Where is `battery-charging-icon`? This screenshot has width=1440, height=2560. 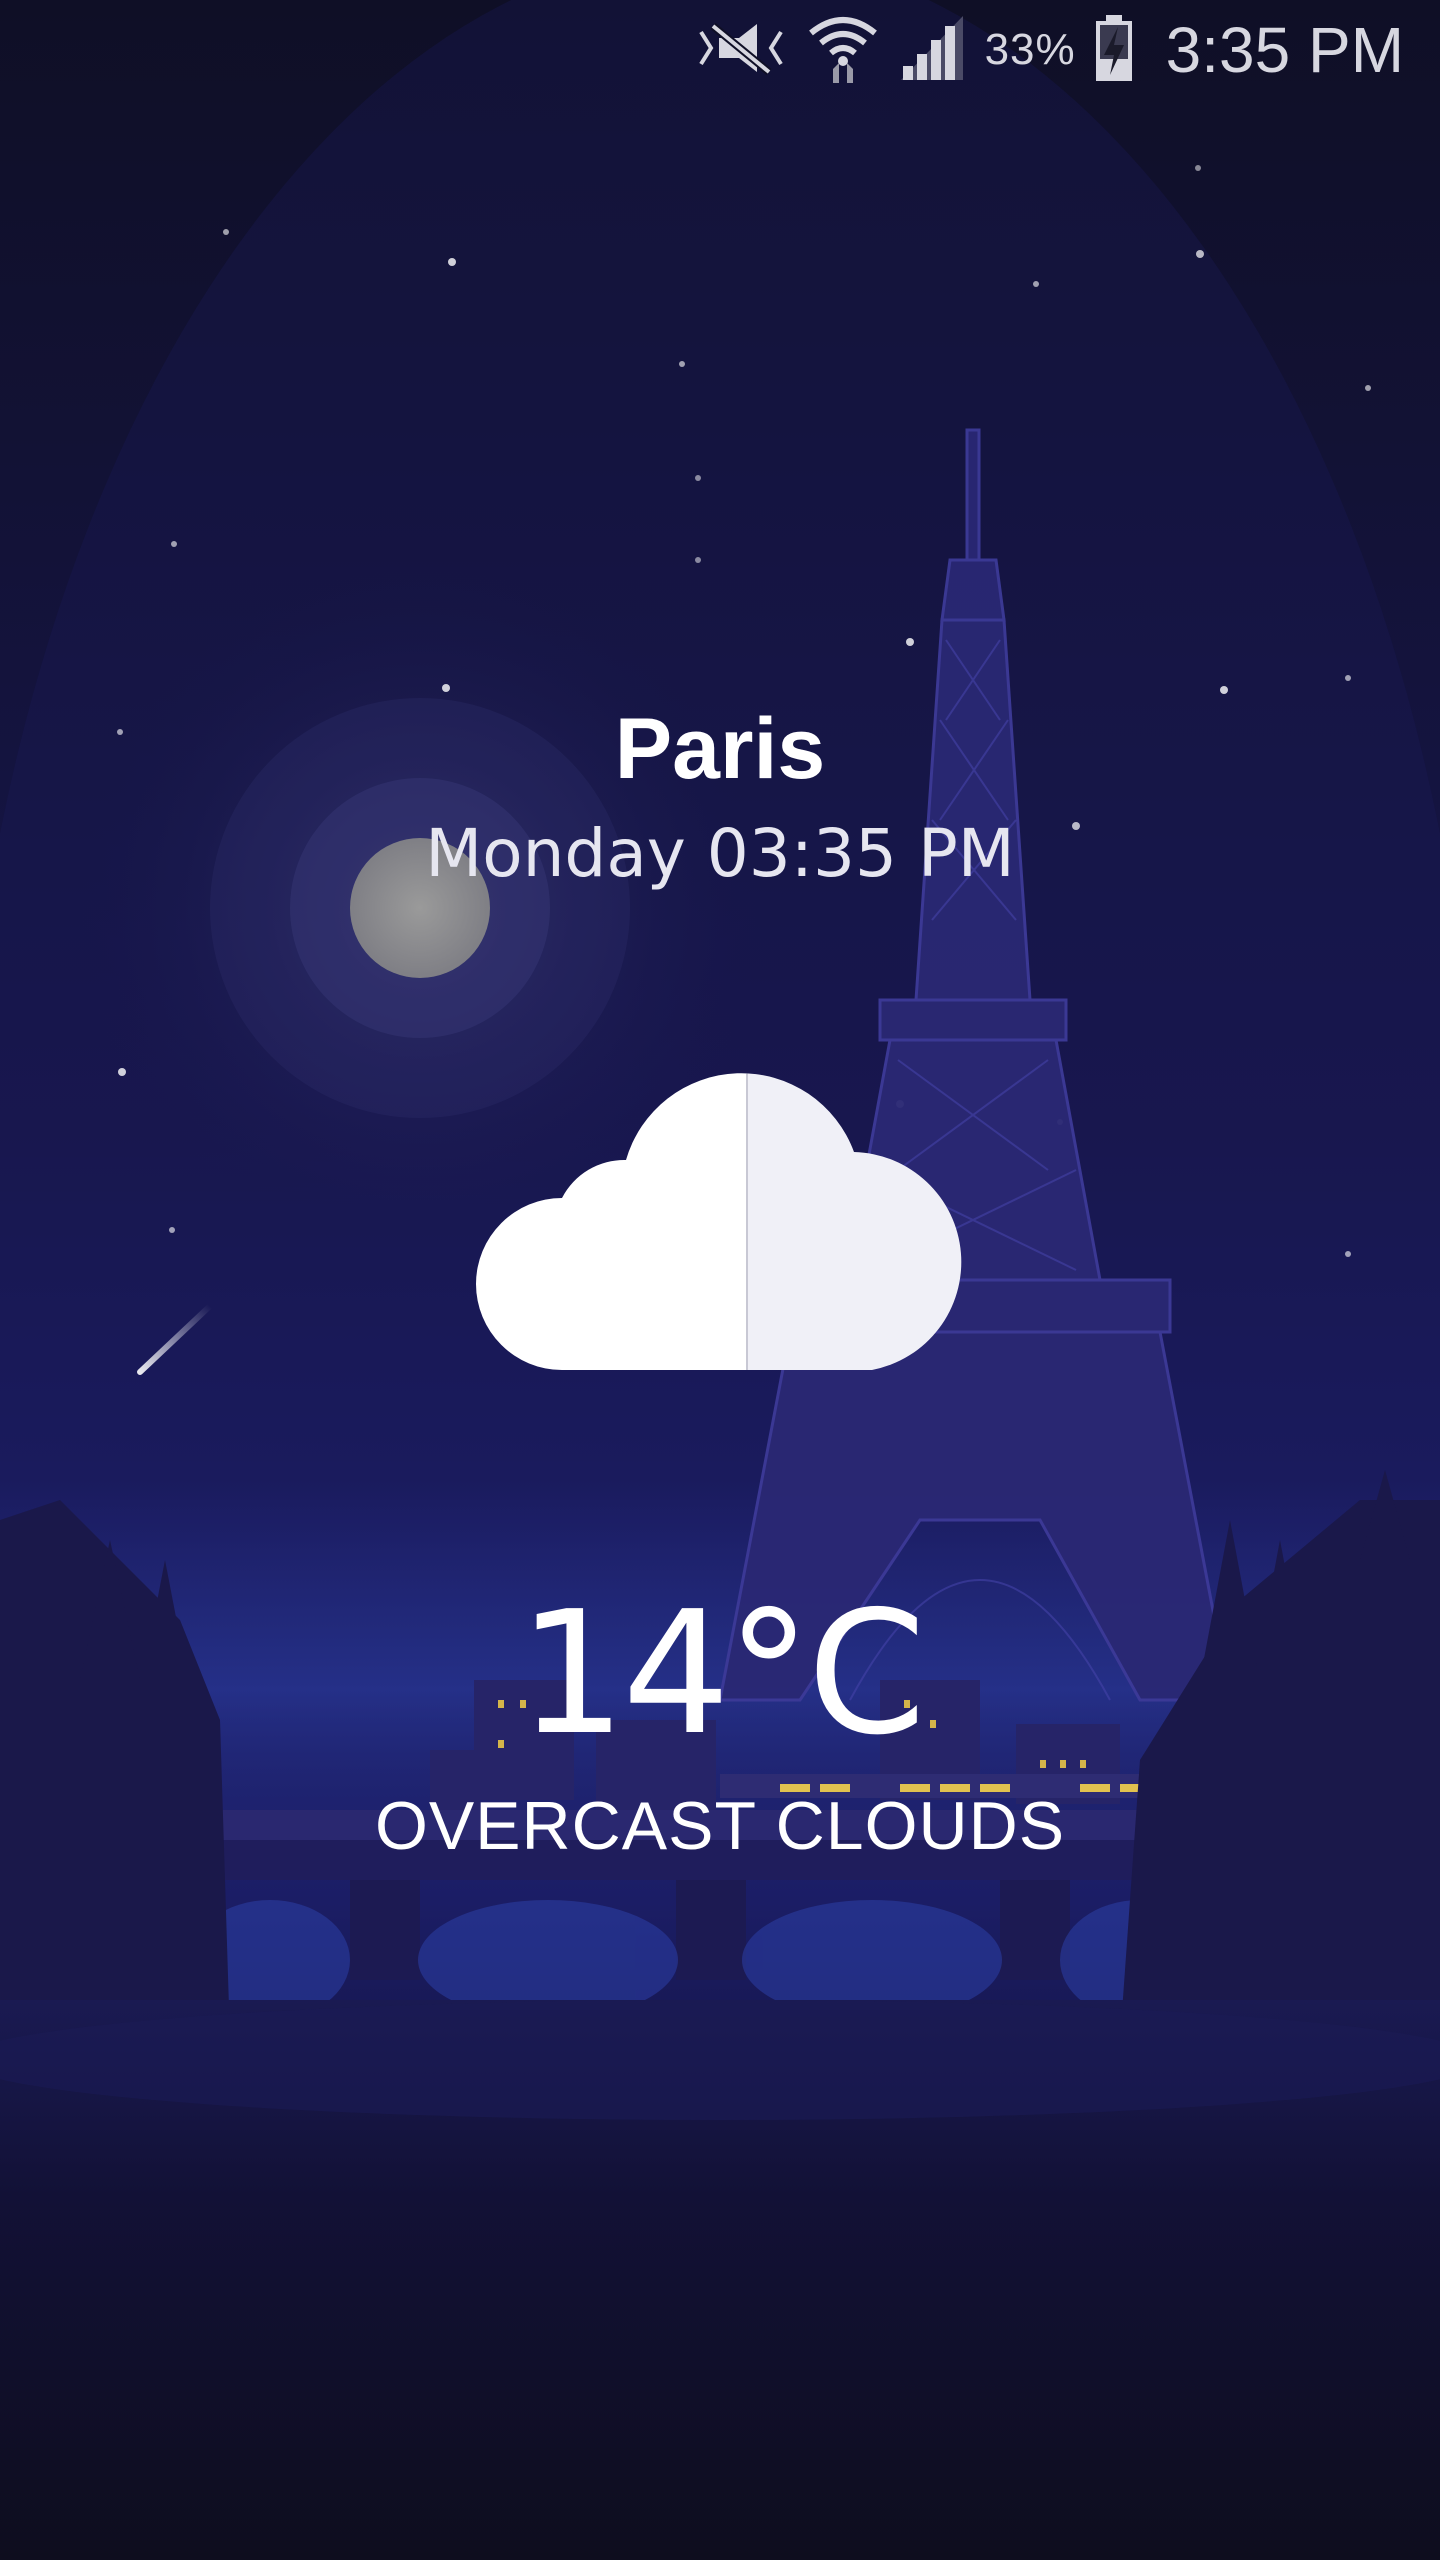
battery-charging-icon is located at coordinates (1114, 50).